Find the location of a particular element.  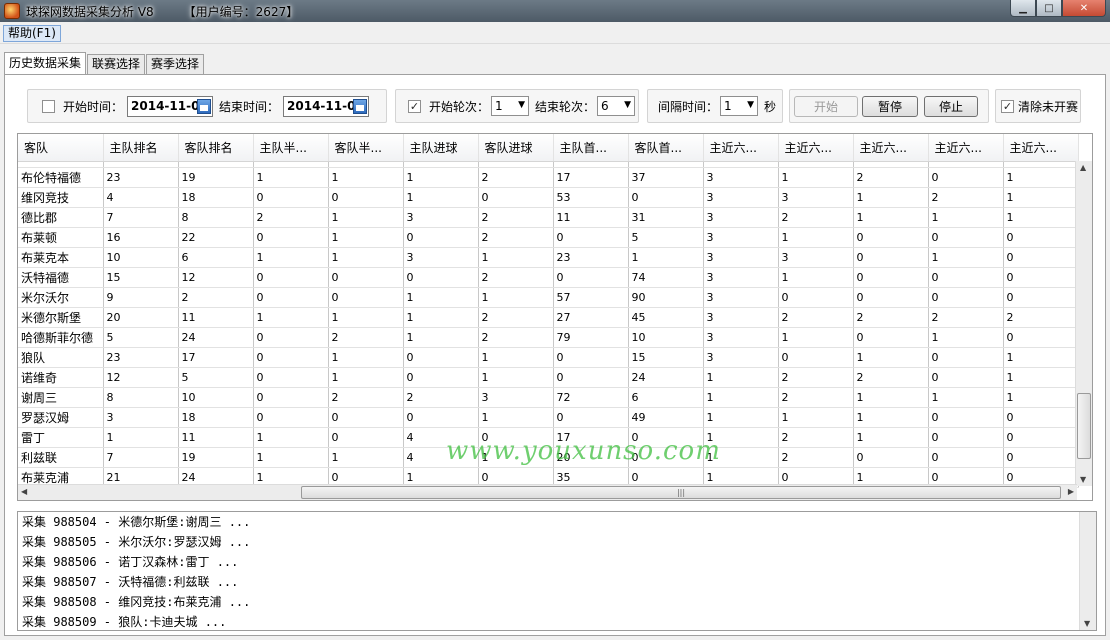

start-time-label: 开始时间： is located at coordinates (93, 106).